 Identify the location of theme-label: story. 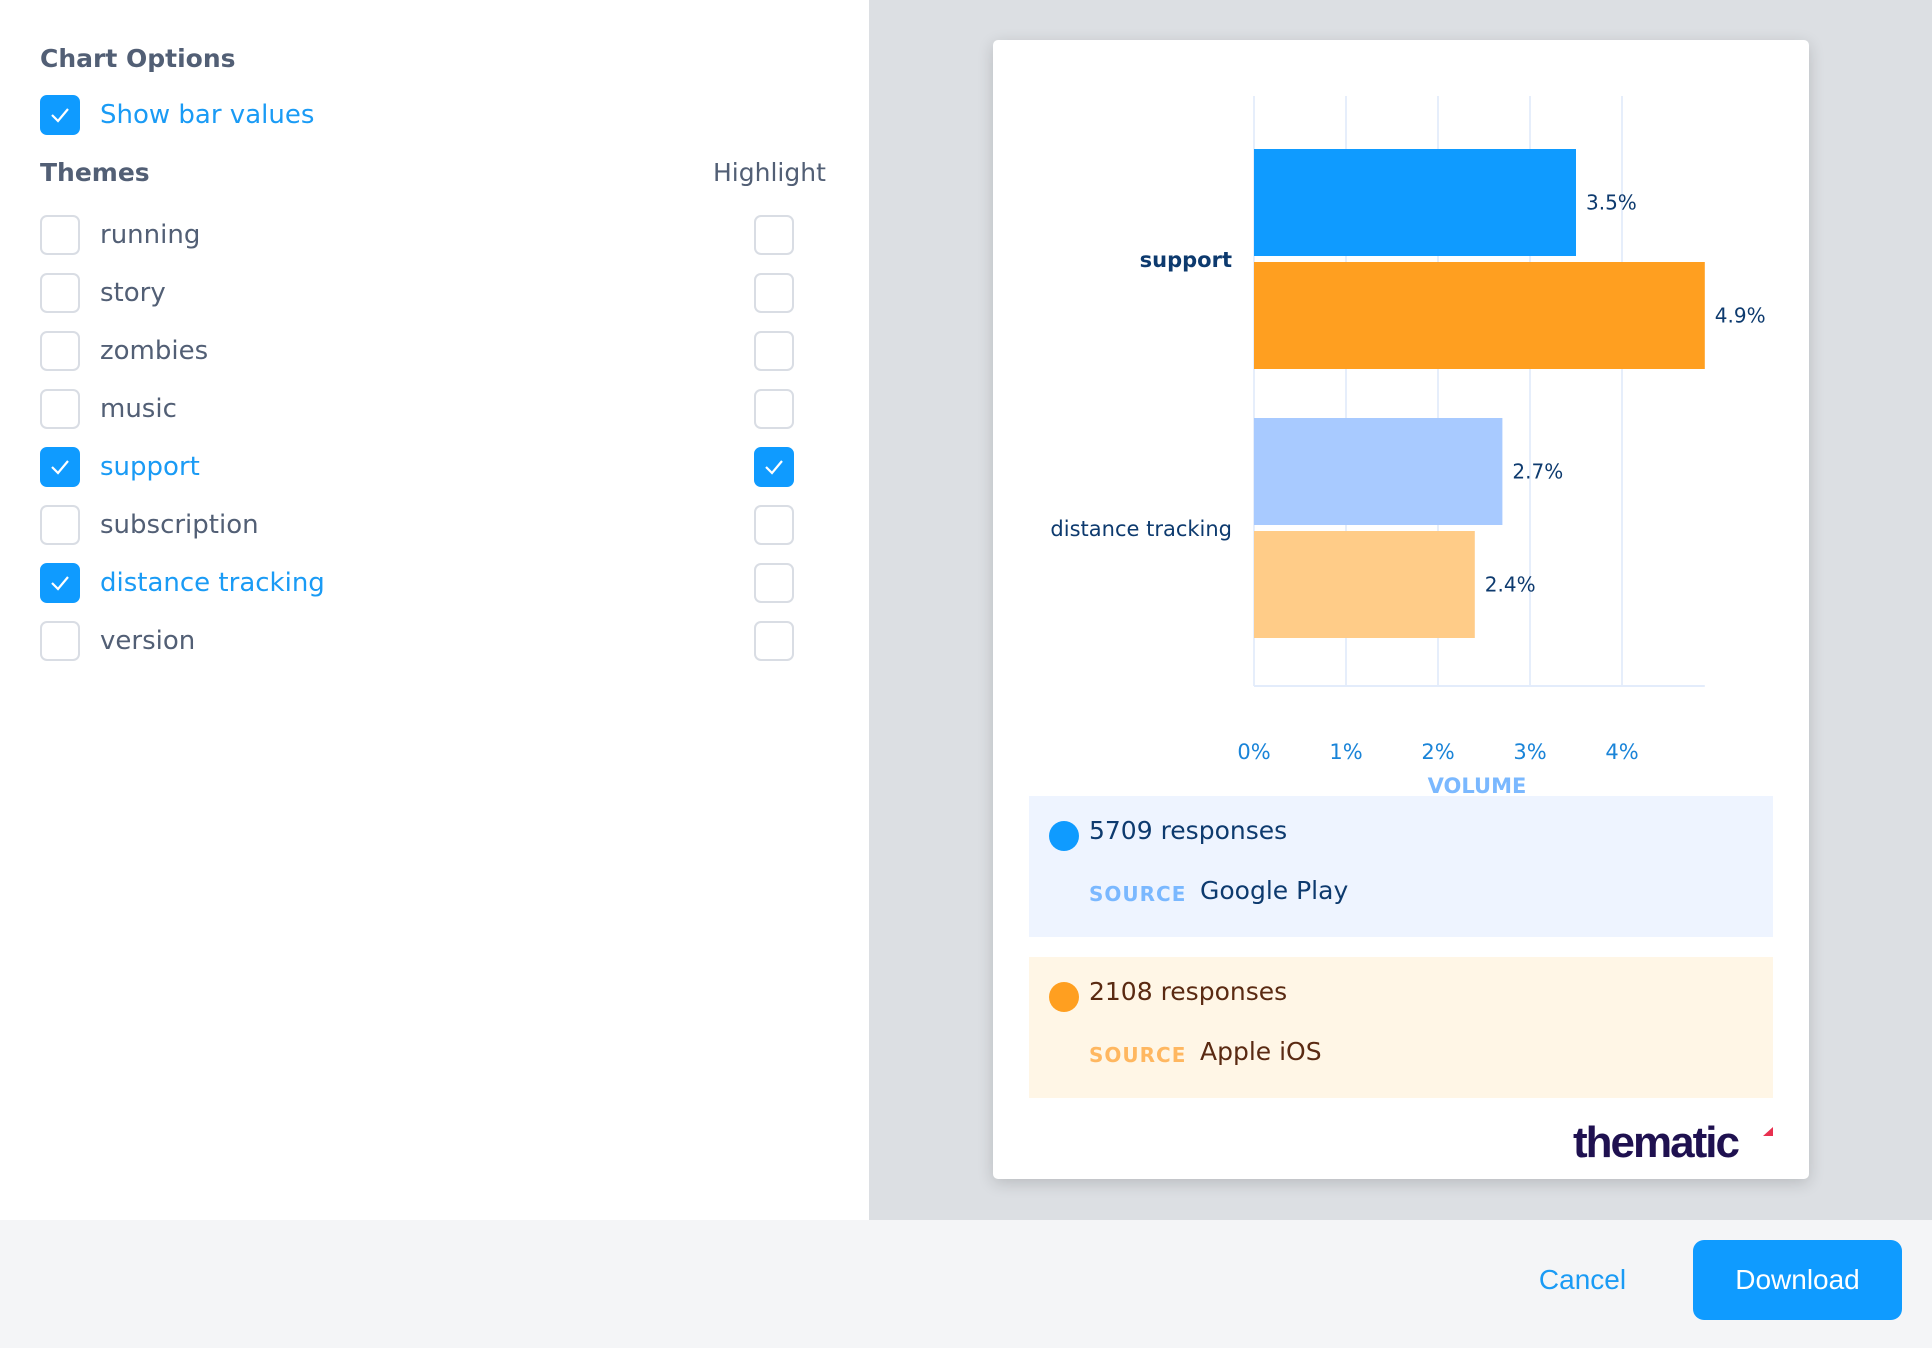
(133, 293).